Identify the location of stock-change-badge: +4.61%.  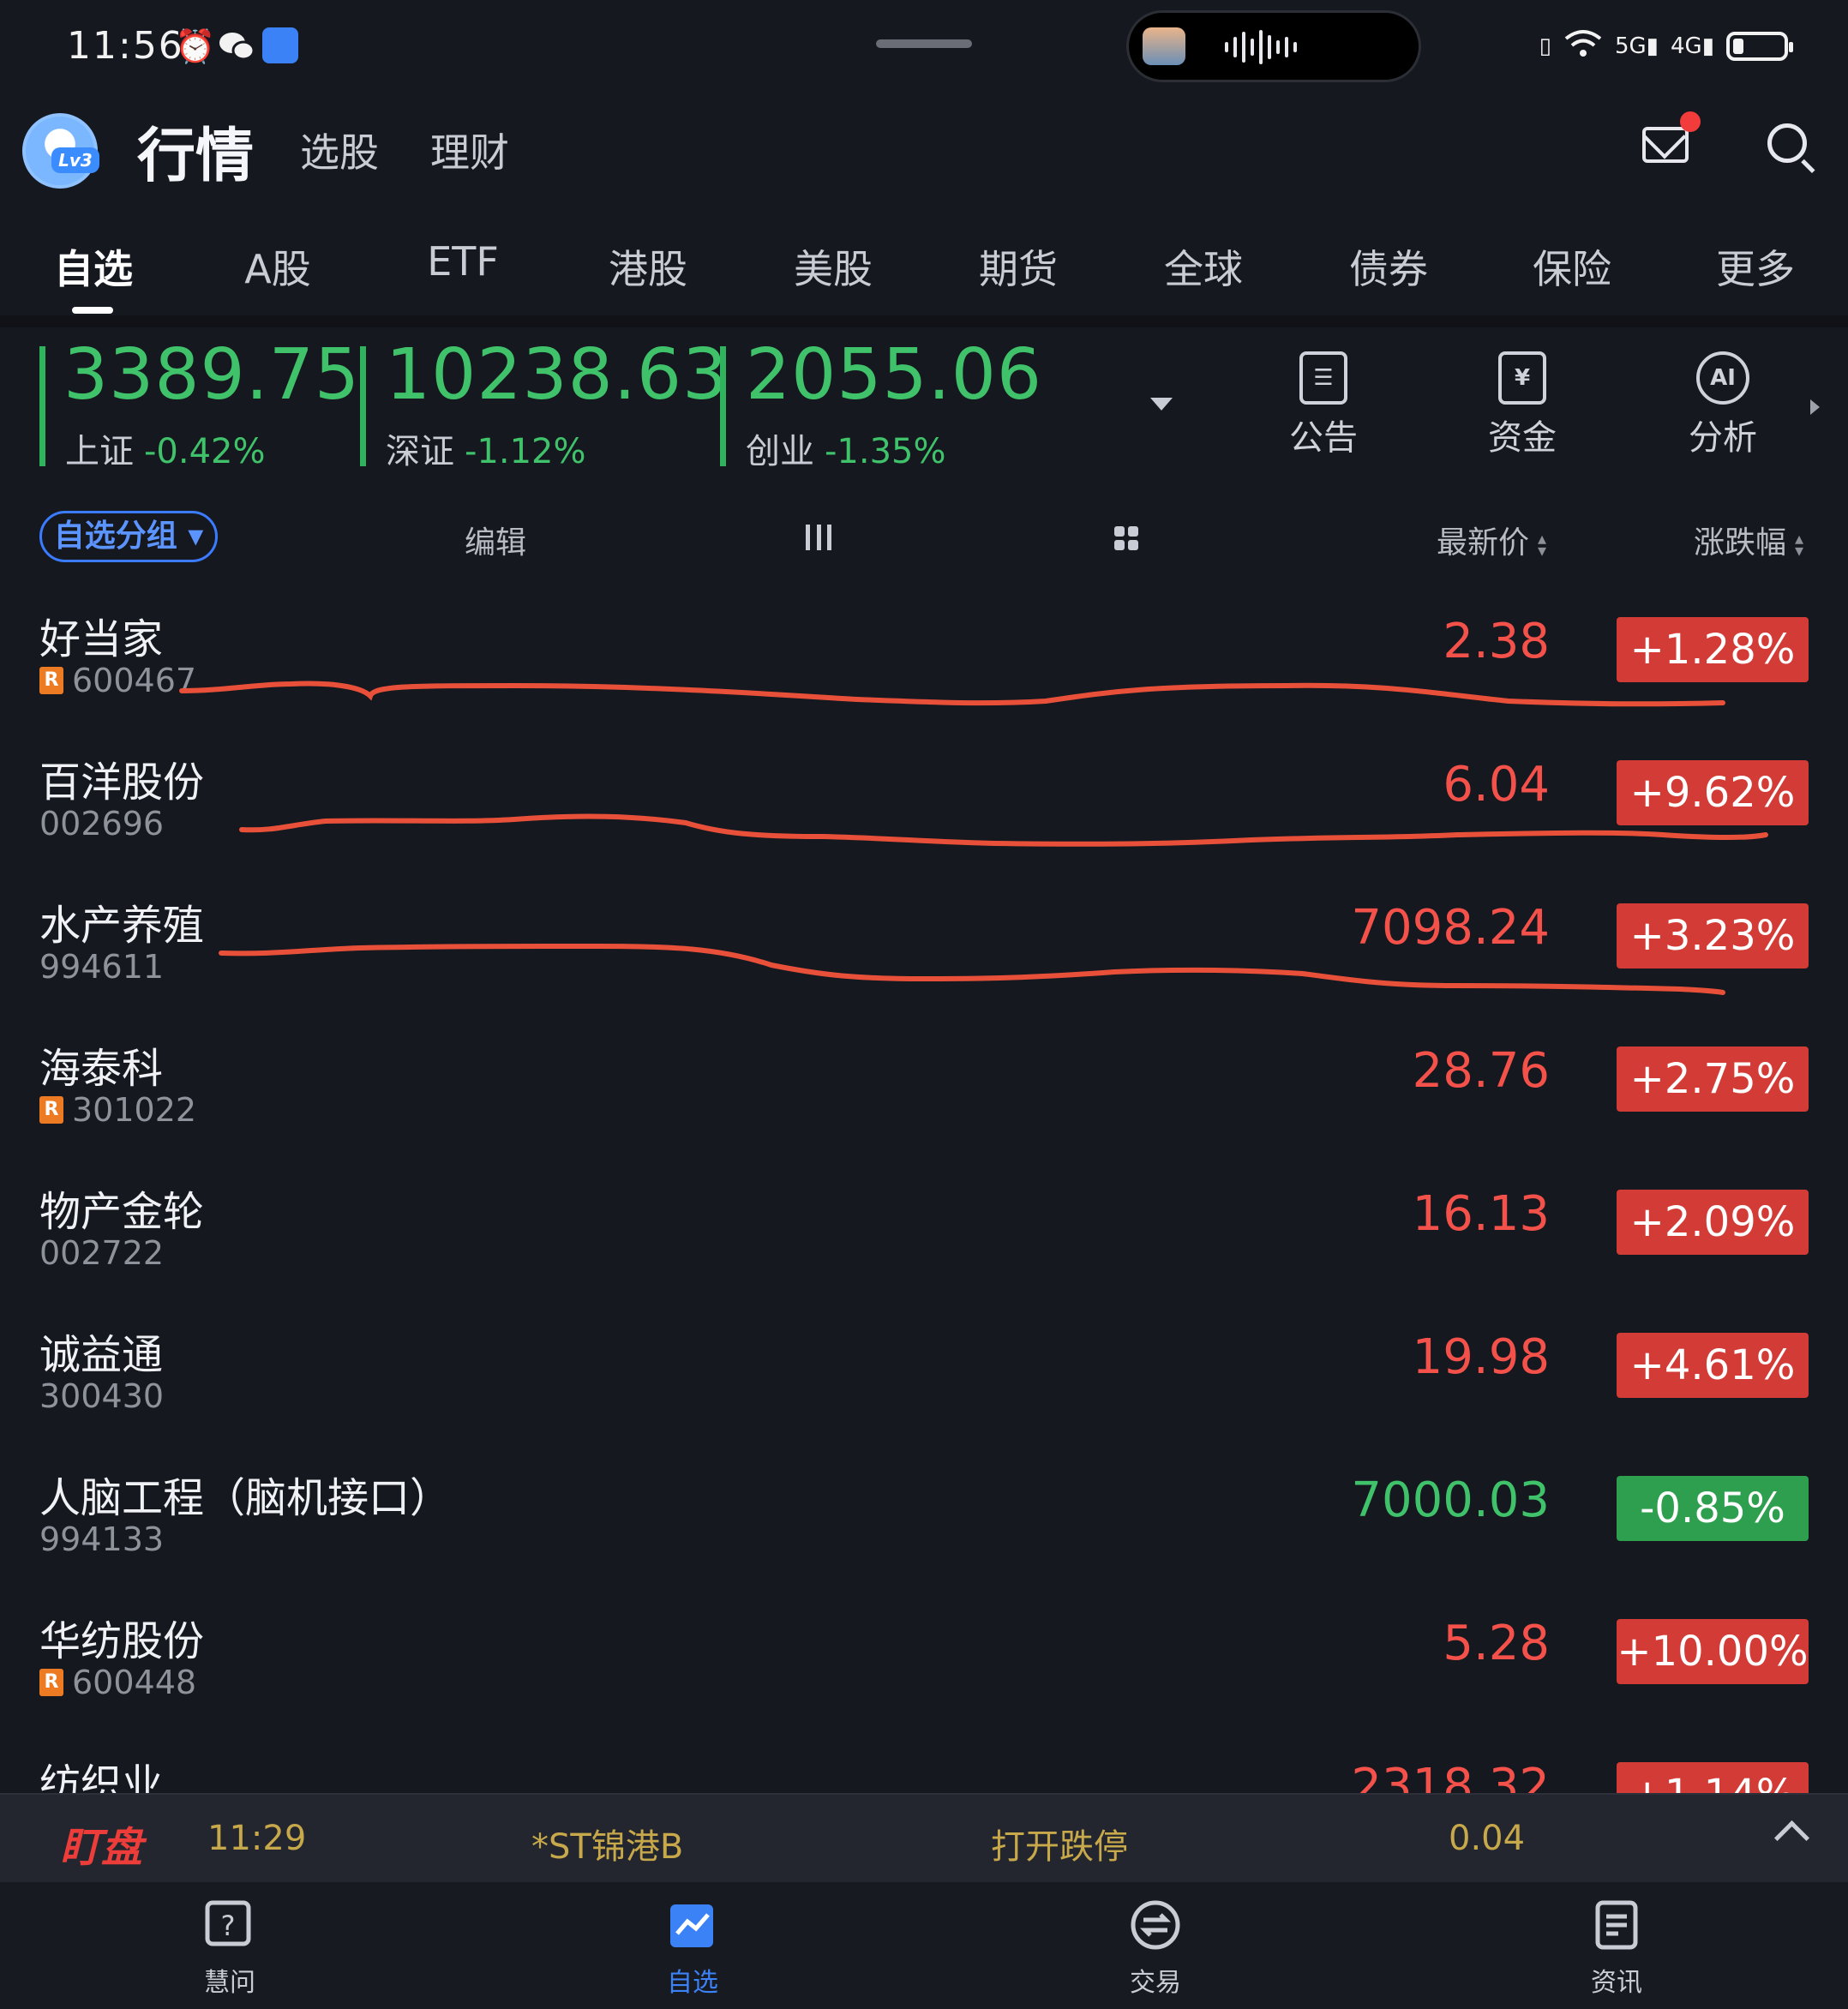
(1713, 1365).